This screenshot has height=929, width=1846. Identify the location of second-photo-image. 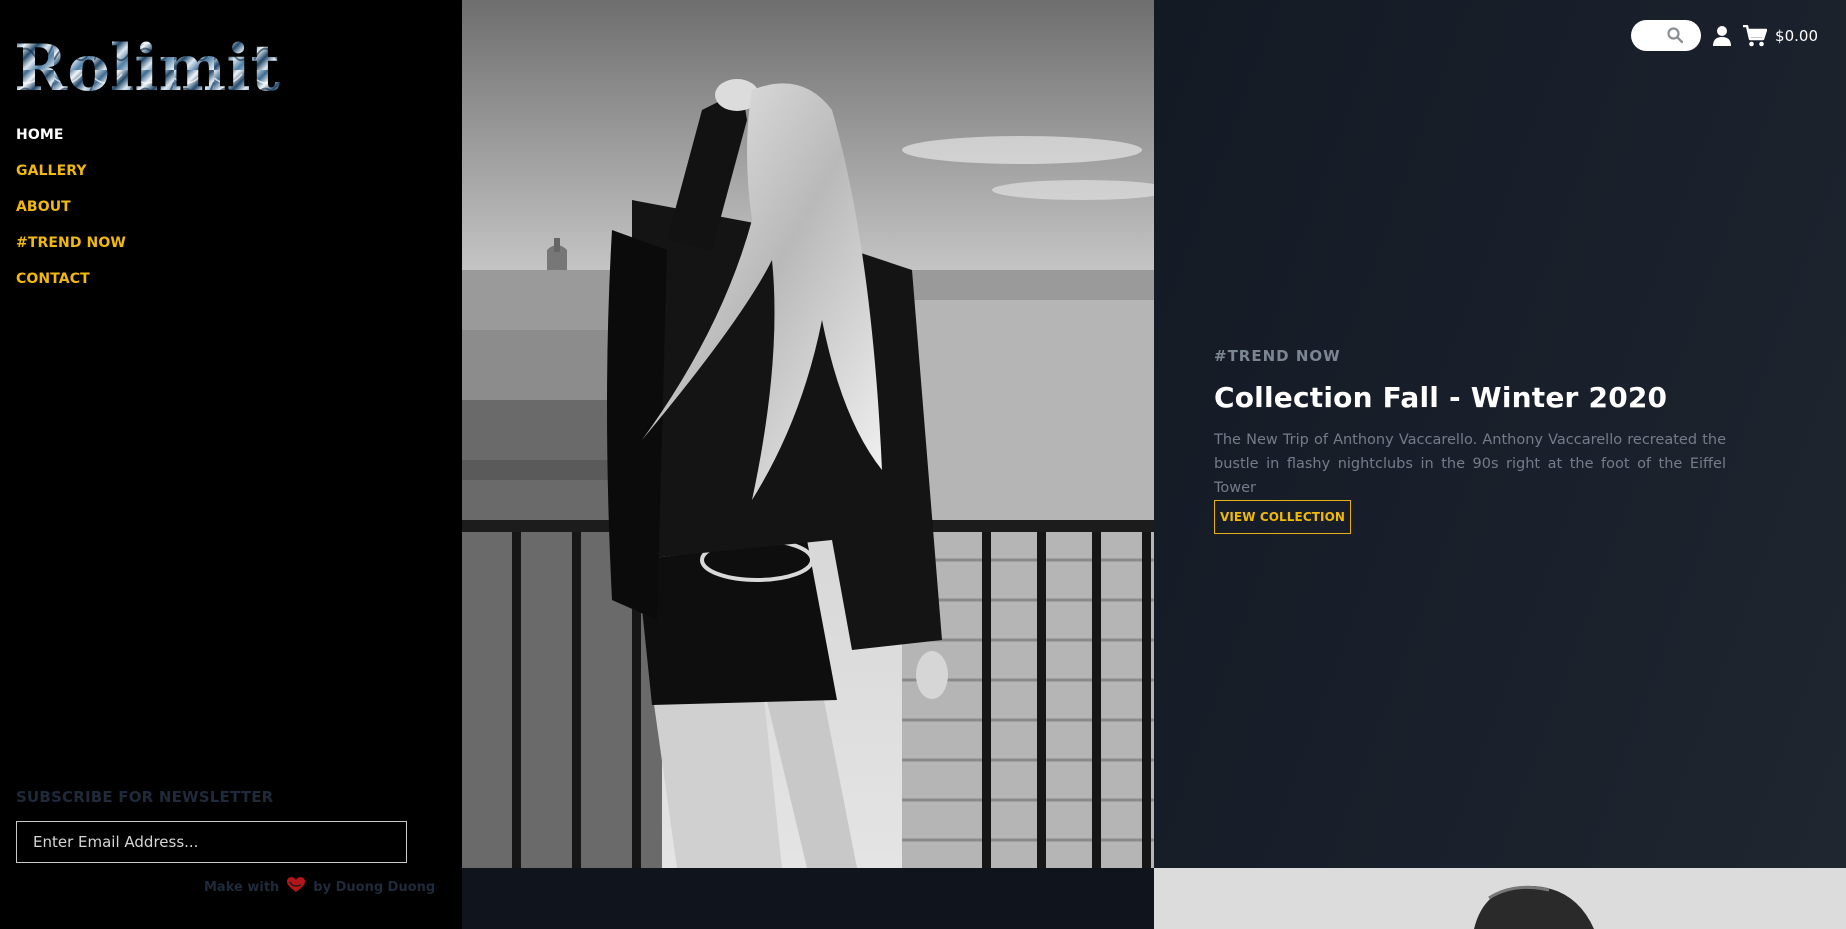
(1500, 898).